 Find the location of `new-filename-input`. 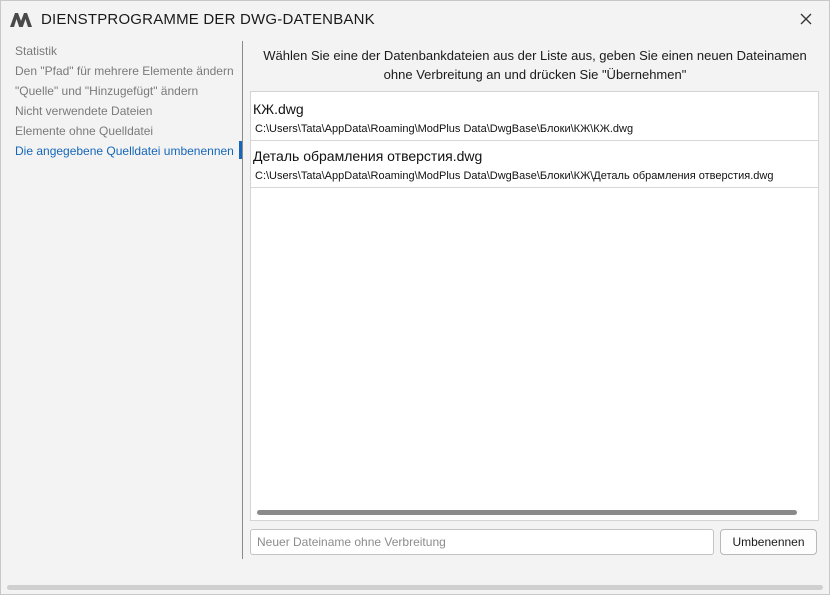

new-filename-input is located at coordinates (482, 542).